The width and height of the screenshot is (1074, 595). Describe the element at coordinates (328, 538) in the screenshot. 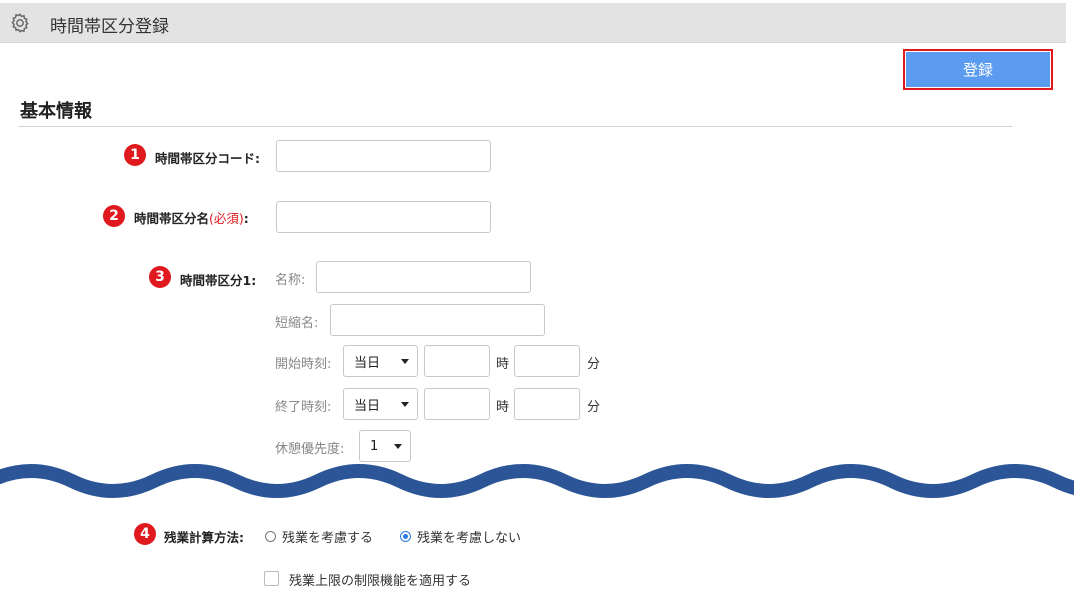

I see `overtime-consider-label: 残業を考慮する` at that location.